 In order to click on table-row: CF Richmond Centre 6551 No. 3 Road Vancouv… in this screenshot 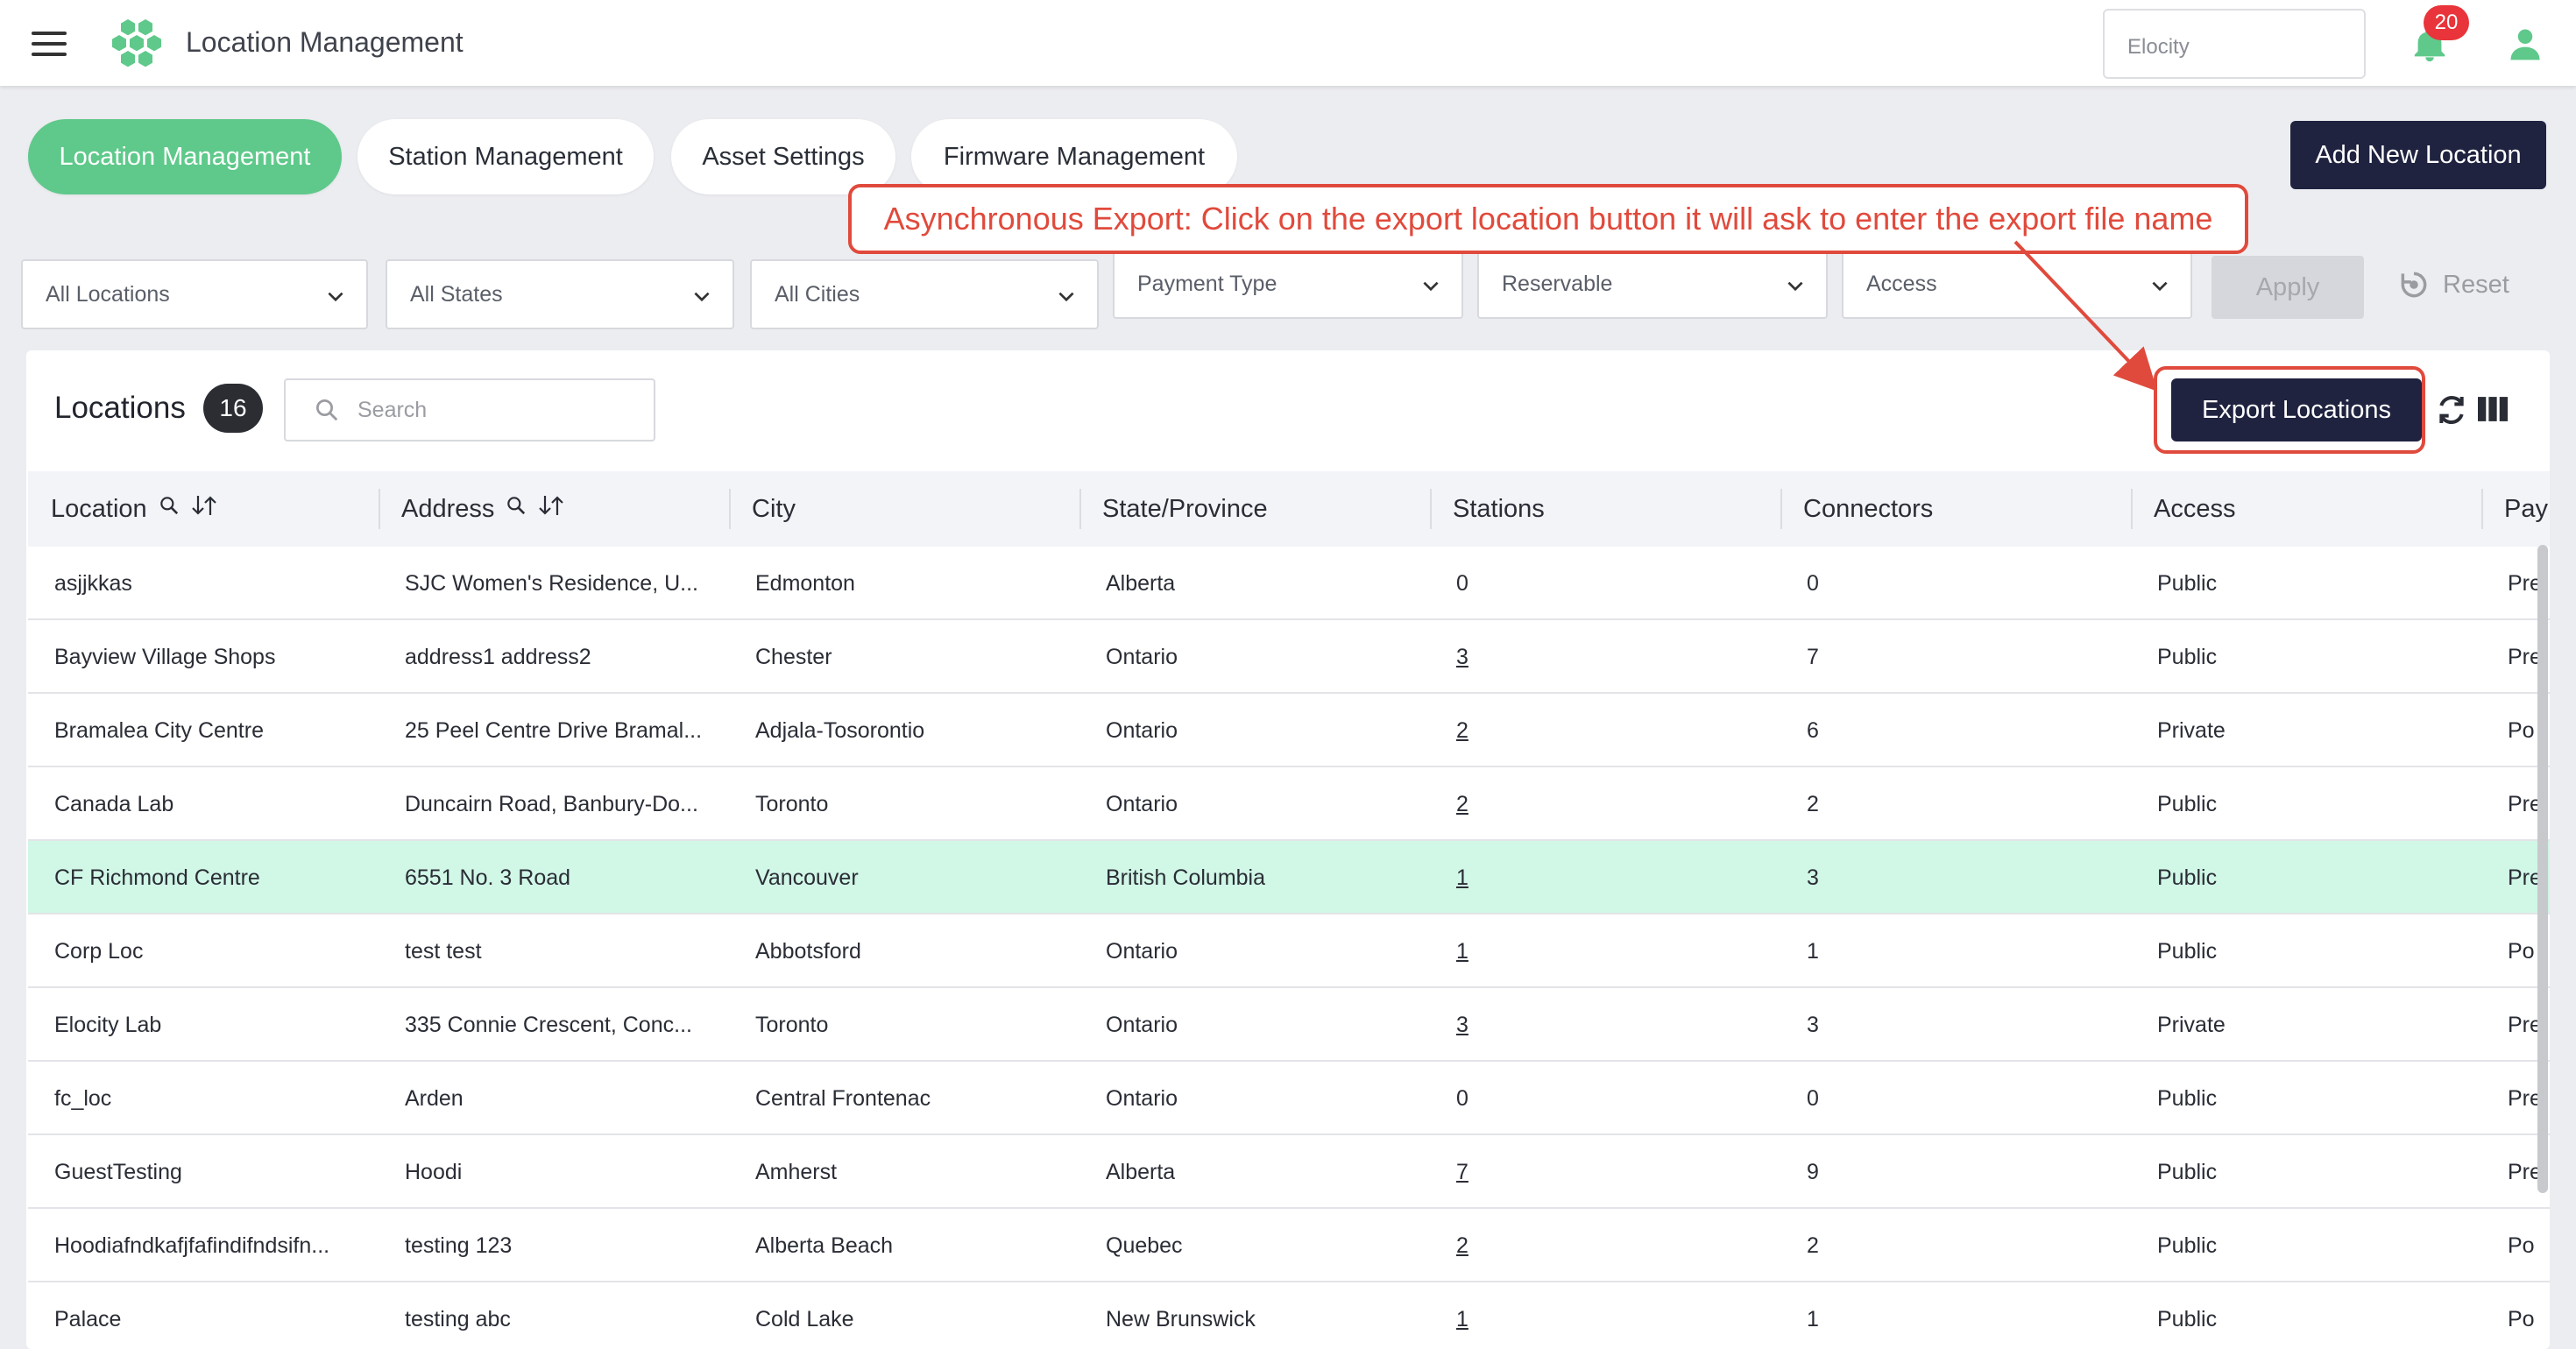, I will do `click(1289, 878)`.